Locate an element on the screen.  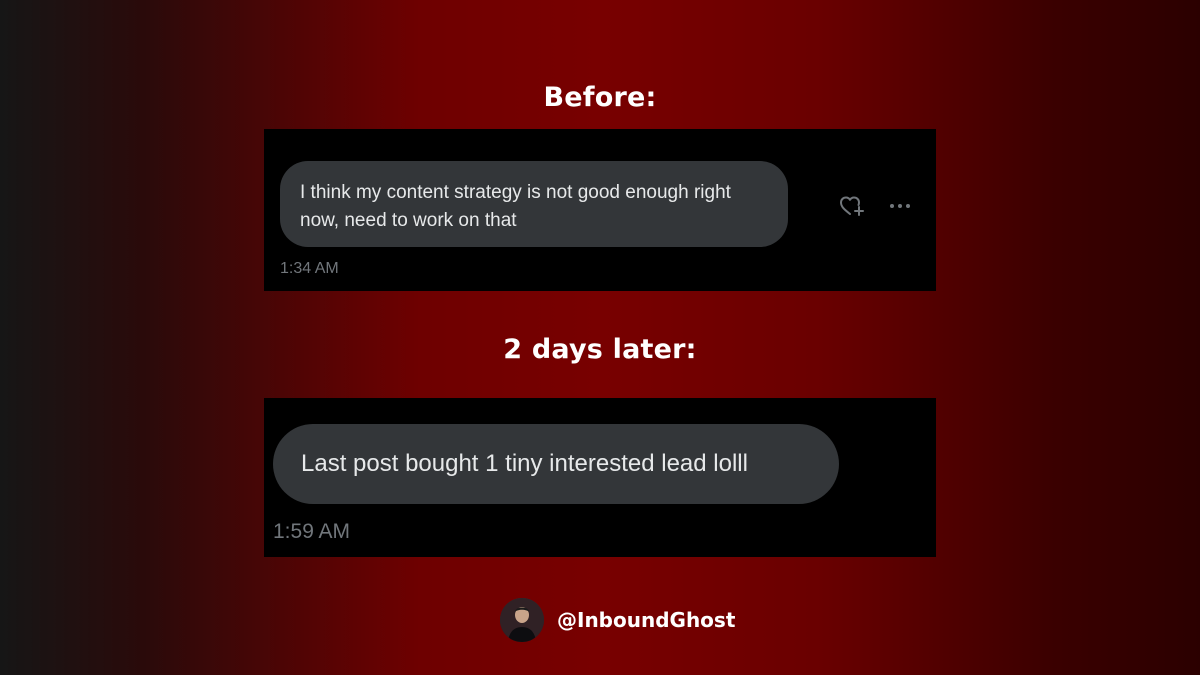
author-handle: @InboundGhost is located at coordinates (646, 620).